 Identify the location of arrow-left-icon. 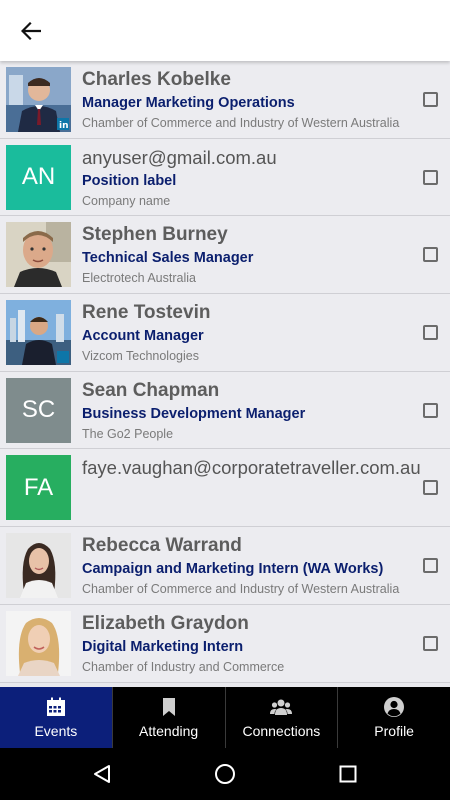
(31, 31).